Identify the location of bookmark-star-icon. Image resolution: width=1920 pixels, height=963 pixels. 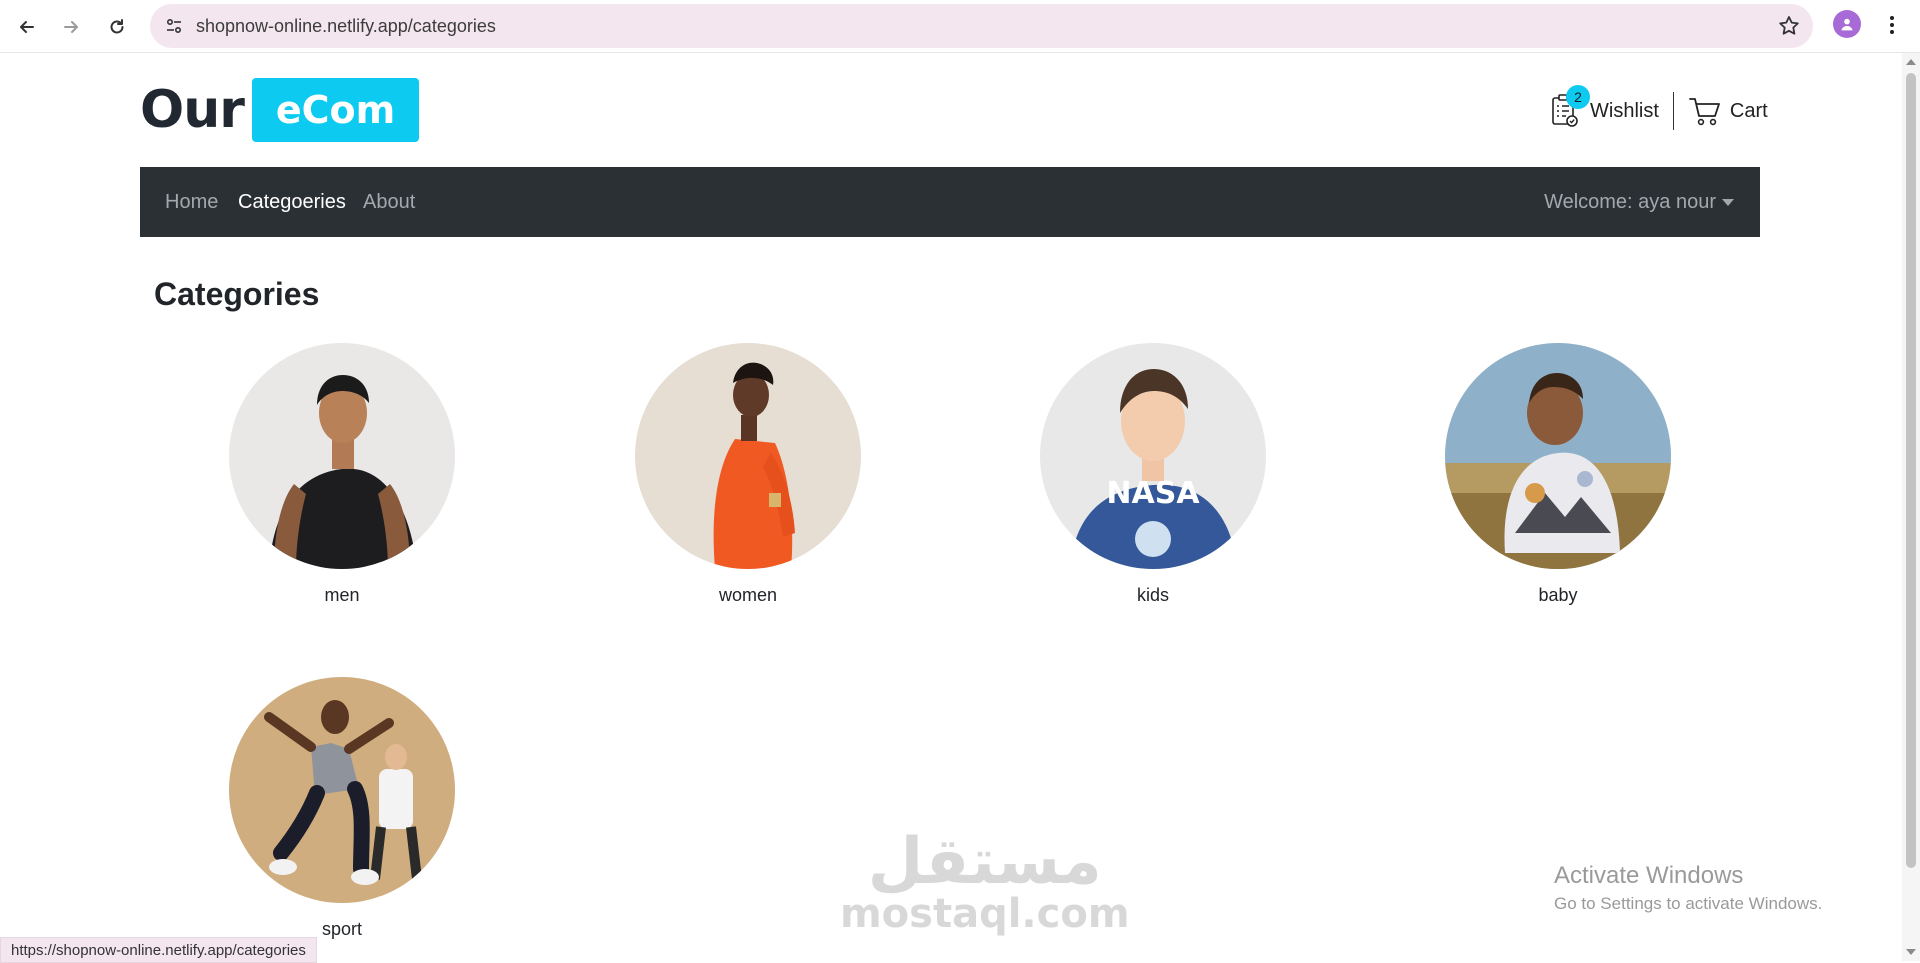
(1789, 26).